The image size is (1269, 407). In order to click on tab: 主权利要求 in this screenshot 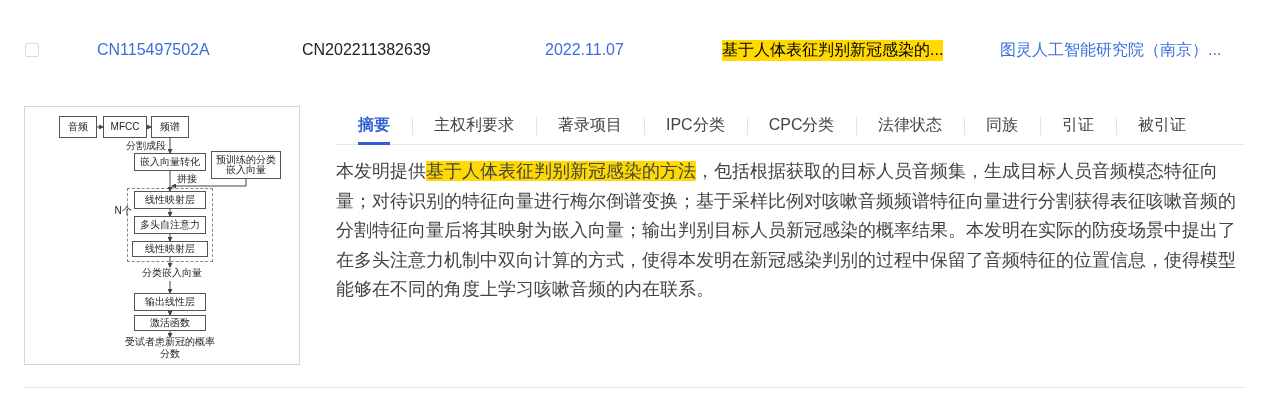, I will do `click(474, 125)`.